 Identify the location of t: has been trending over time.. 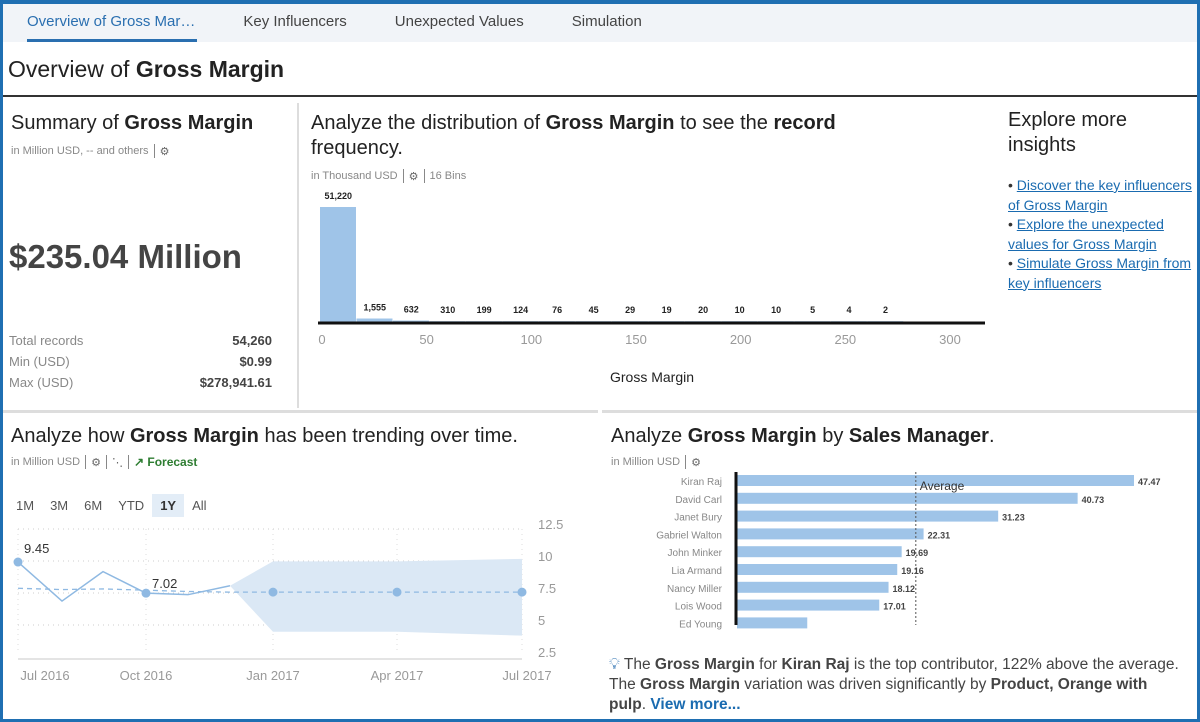
(388, 436).